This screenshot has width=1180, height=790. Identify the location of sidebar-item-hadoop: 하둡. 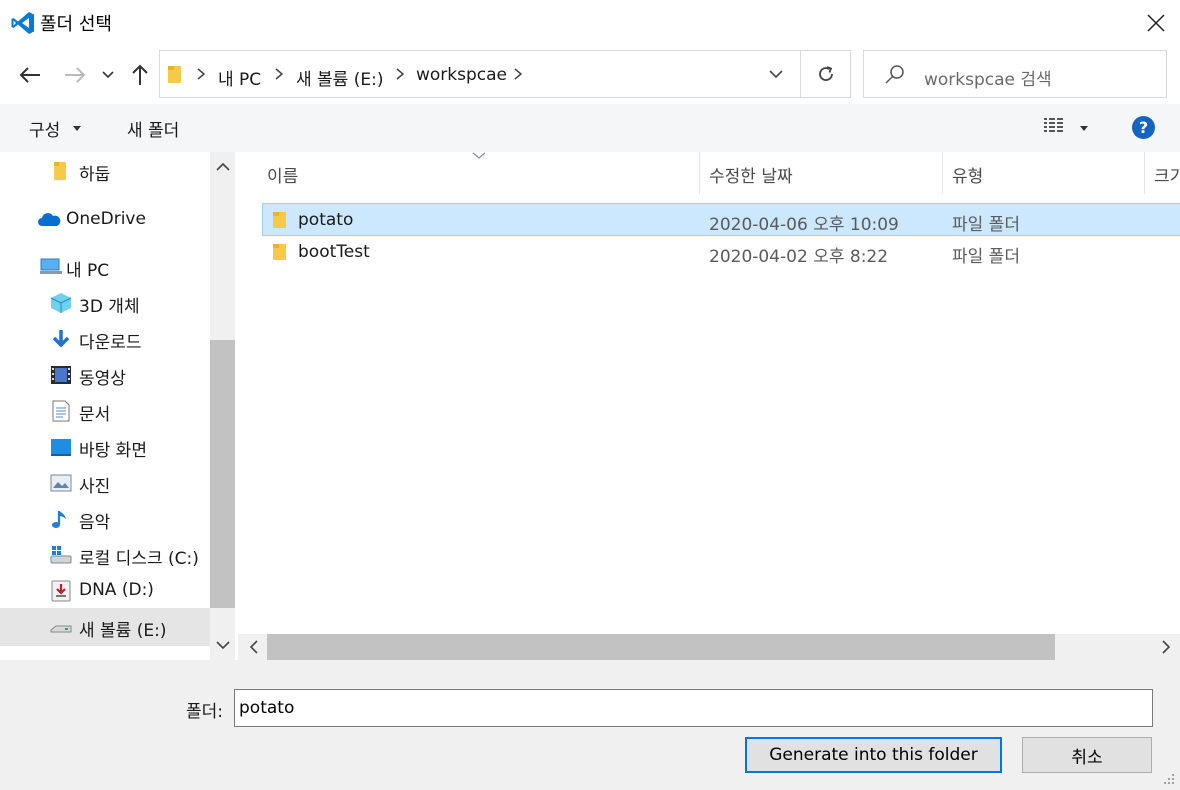
(105, 171).